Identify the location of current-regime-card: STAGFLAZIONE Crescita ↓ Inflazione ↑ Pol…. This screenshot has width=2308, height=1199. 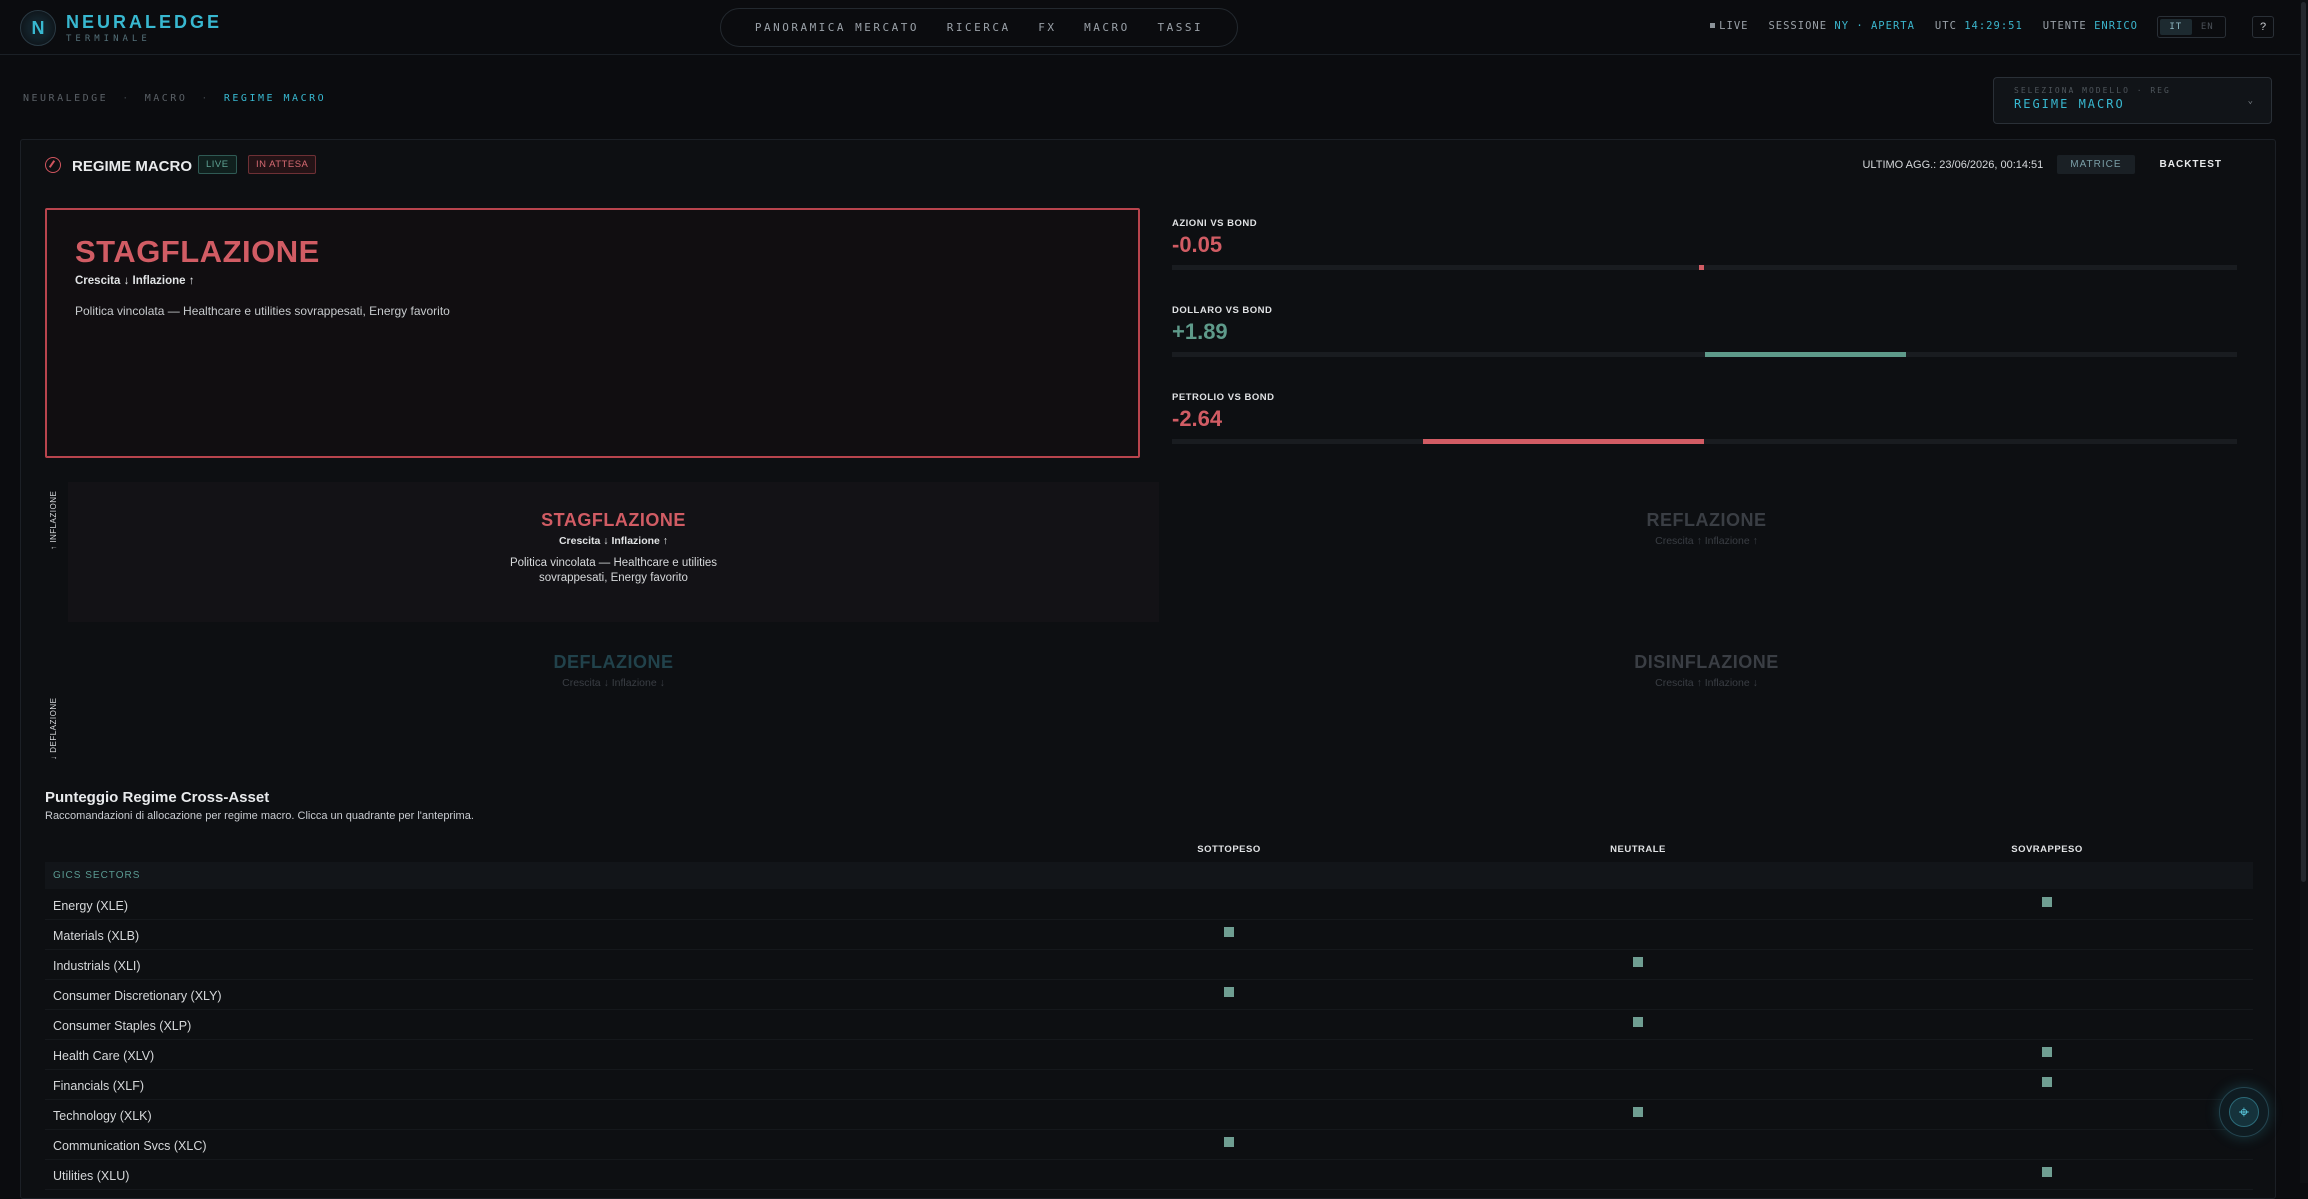
(592, 333).